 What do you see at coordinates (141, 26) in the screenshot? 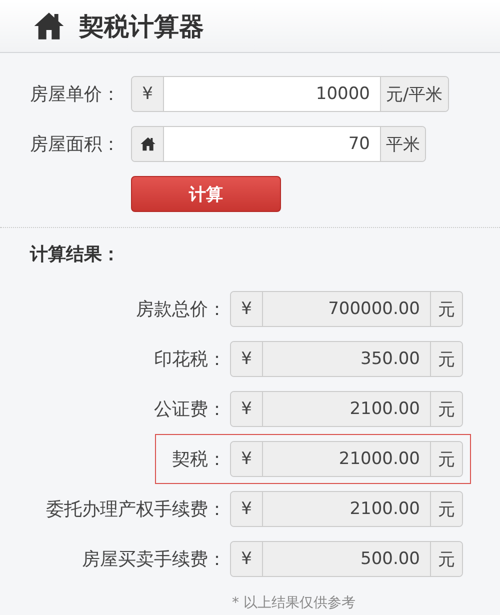
I see `page-title: 契税计算器` at bounding box center [141, 26].